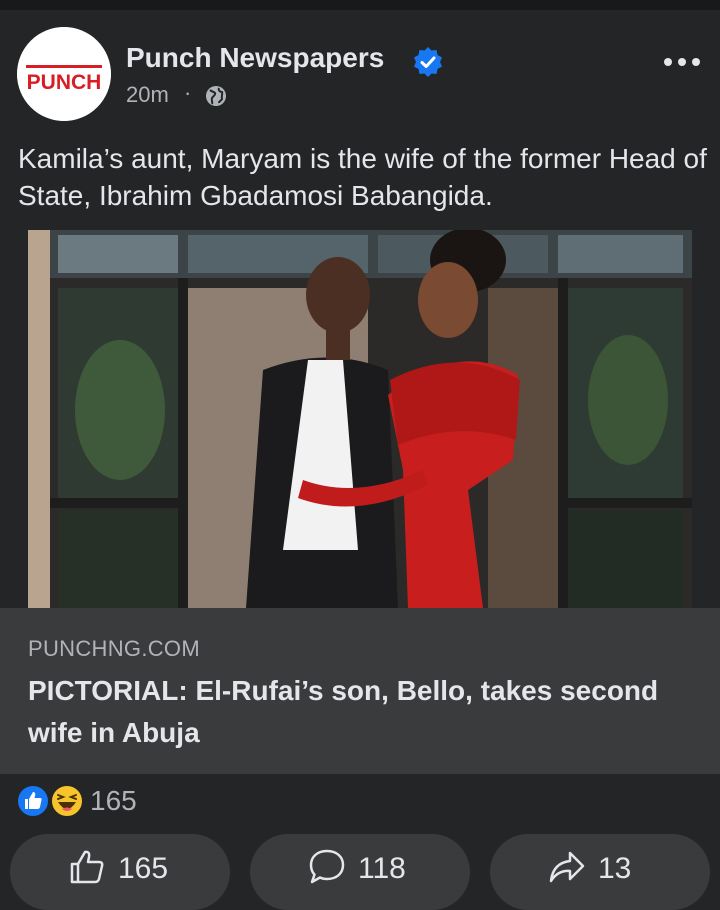 The image size is (720, 910). I want to click on share-button: 13, so click(600, 872).